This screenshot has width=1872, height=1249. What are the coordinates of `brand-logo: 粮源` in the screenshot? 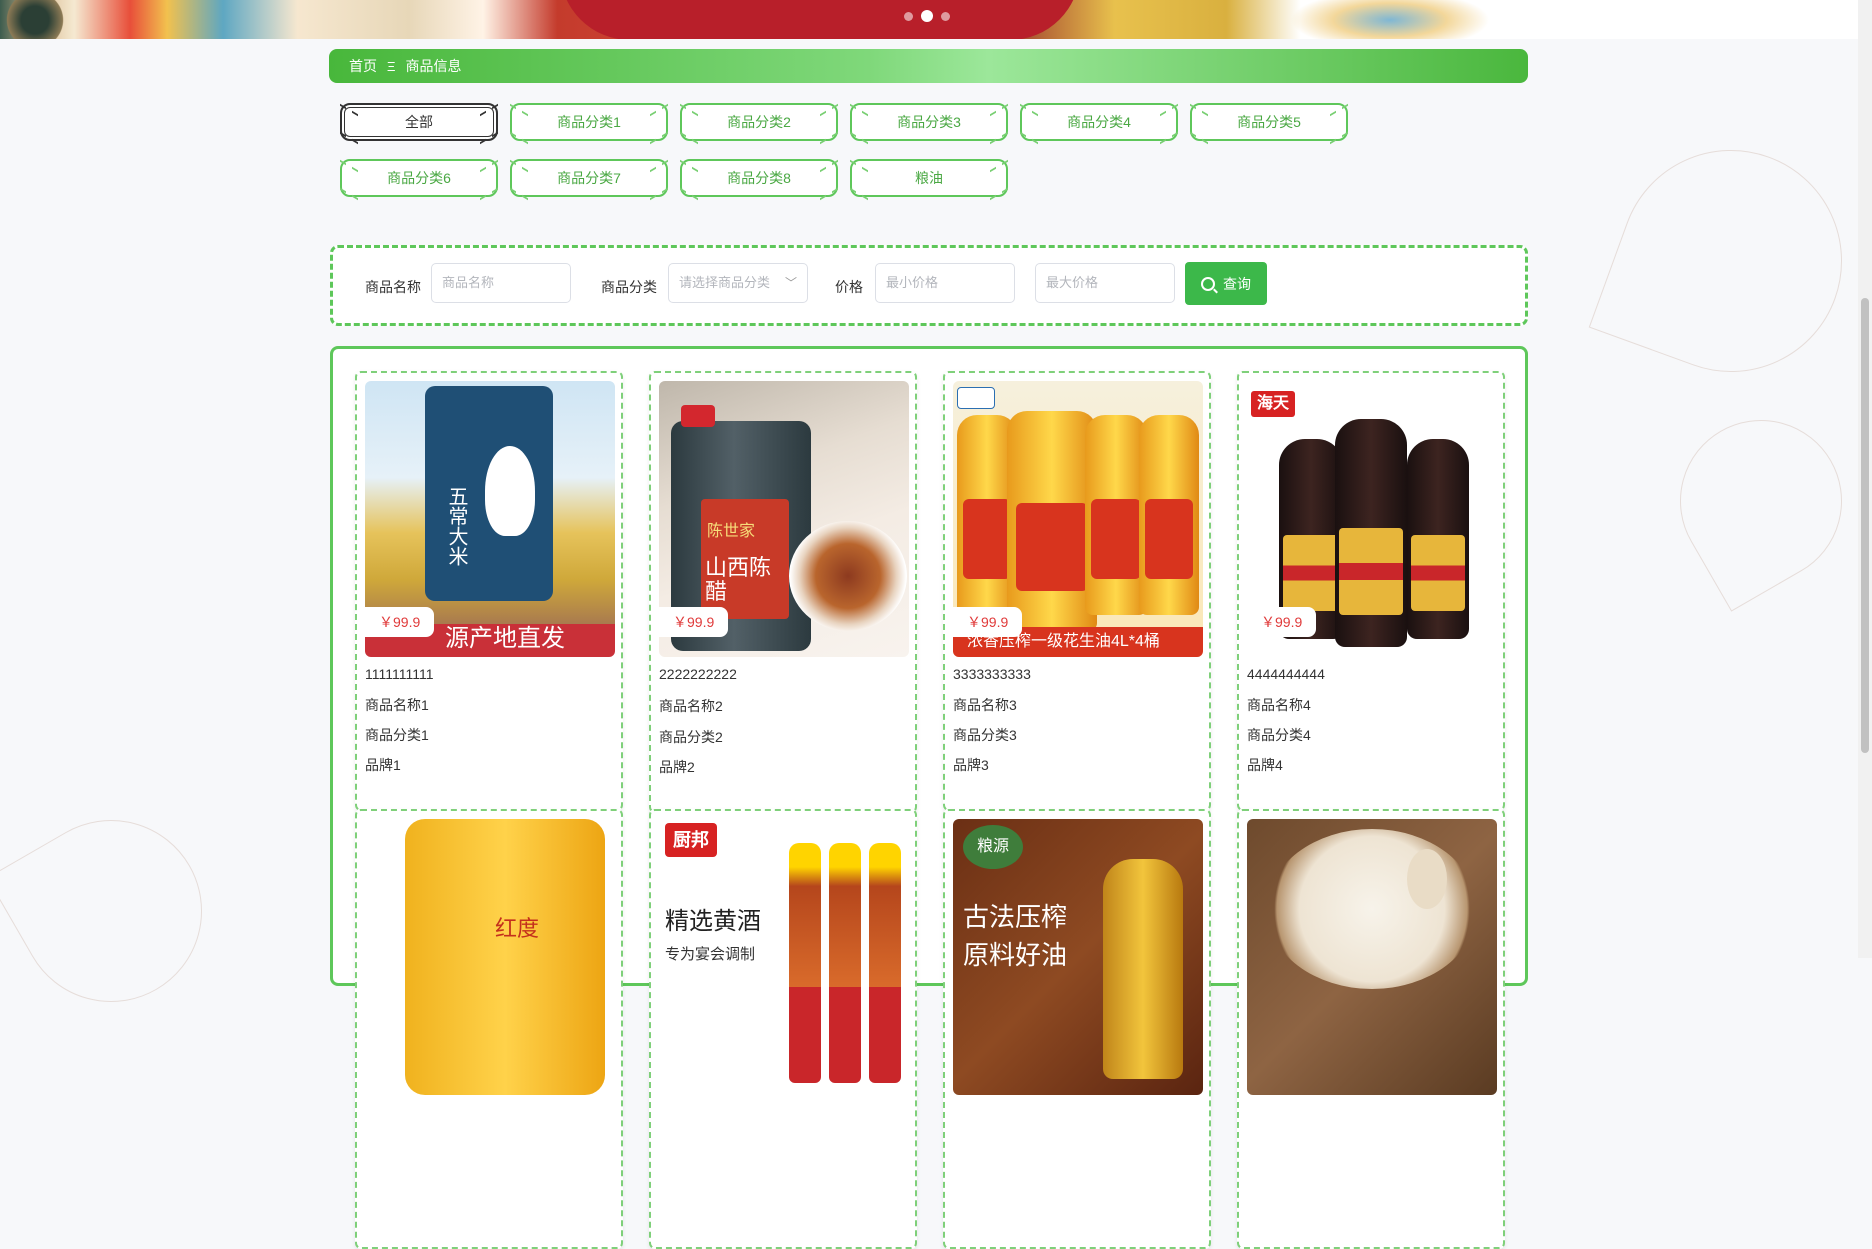 It's located at (993, 847).